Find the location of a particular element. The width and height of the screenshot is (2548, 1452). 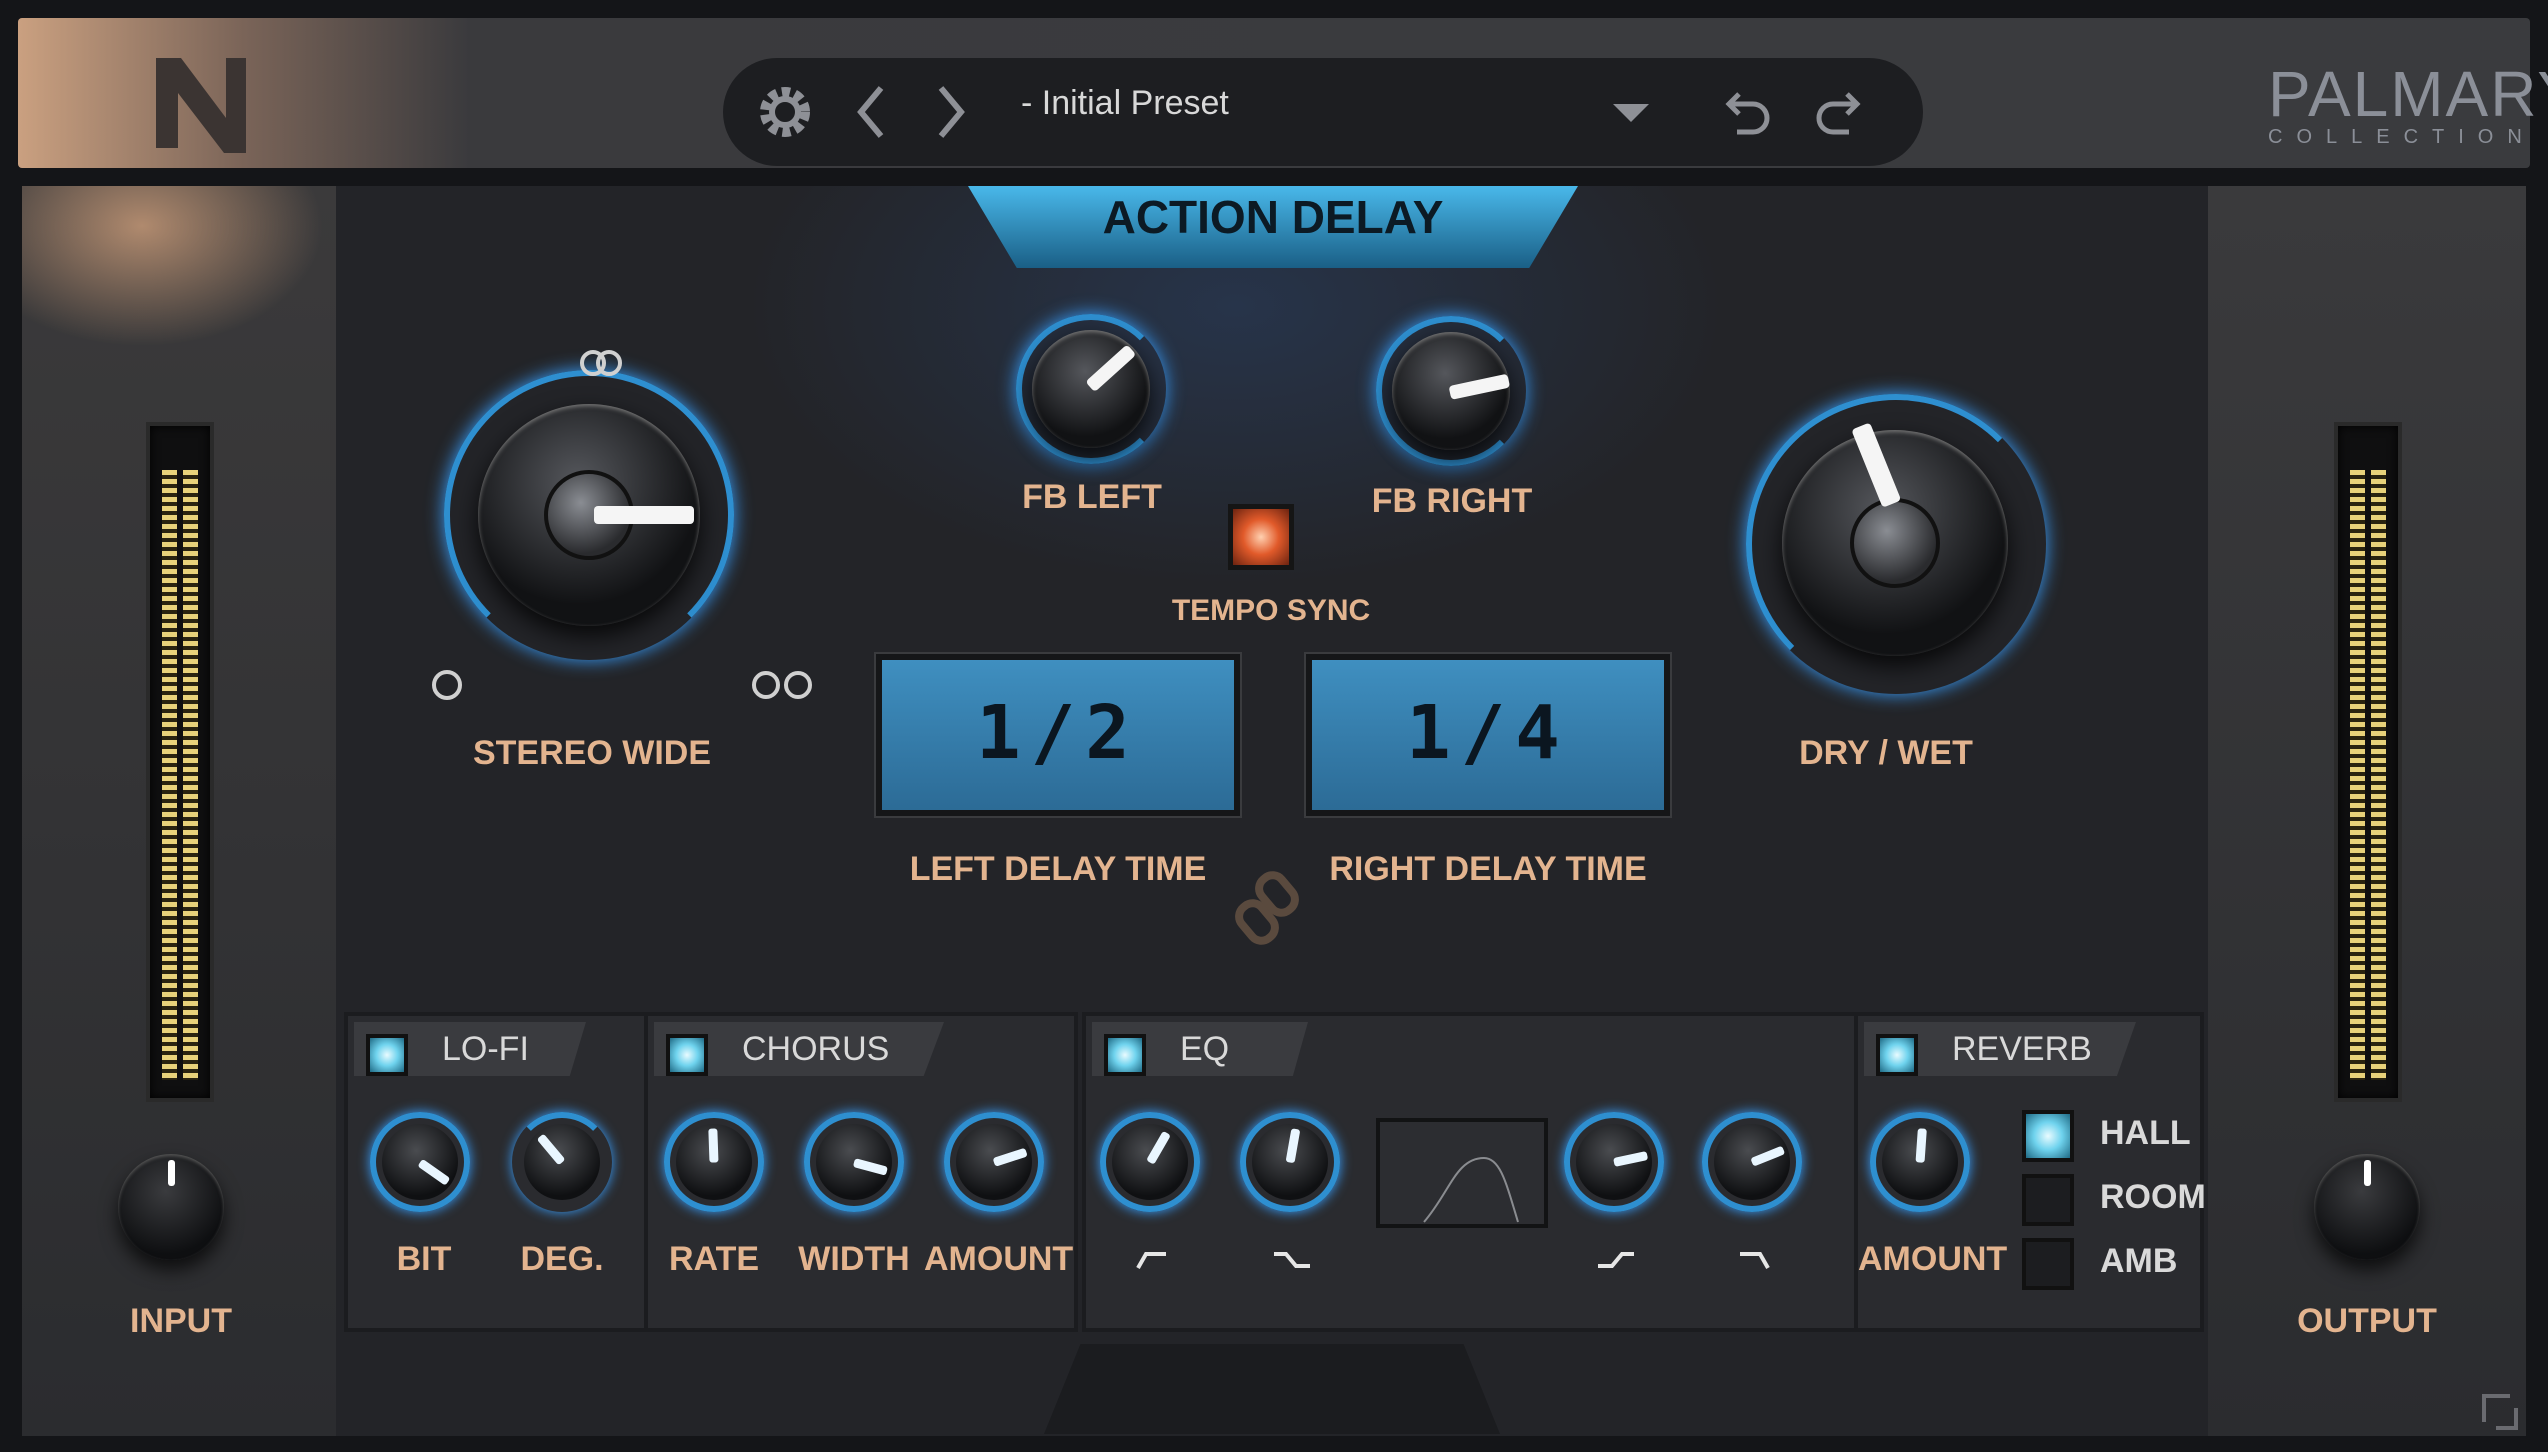

hall-label: HALL is located at coordinates (2145, 1133).